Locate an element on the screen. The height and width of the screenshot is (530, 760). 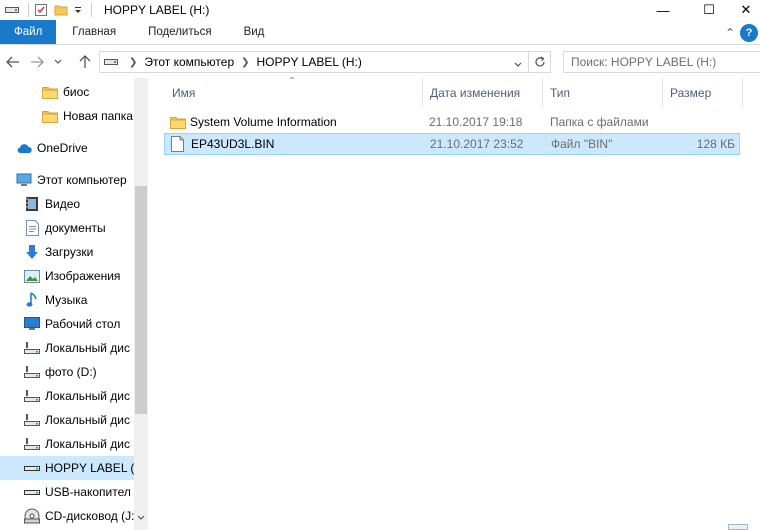
nav-item: CD-дисковод (J: is located at coordinates (67, 516).